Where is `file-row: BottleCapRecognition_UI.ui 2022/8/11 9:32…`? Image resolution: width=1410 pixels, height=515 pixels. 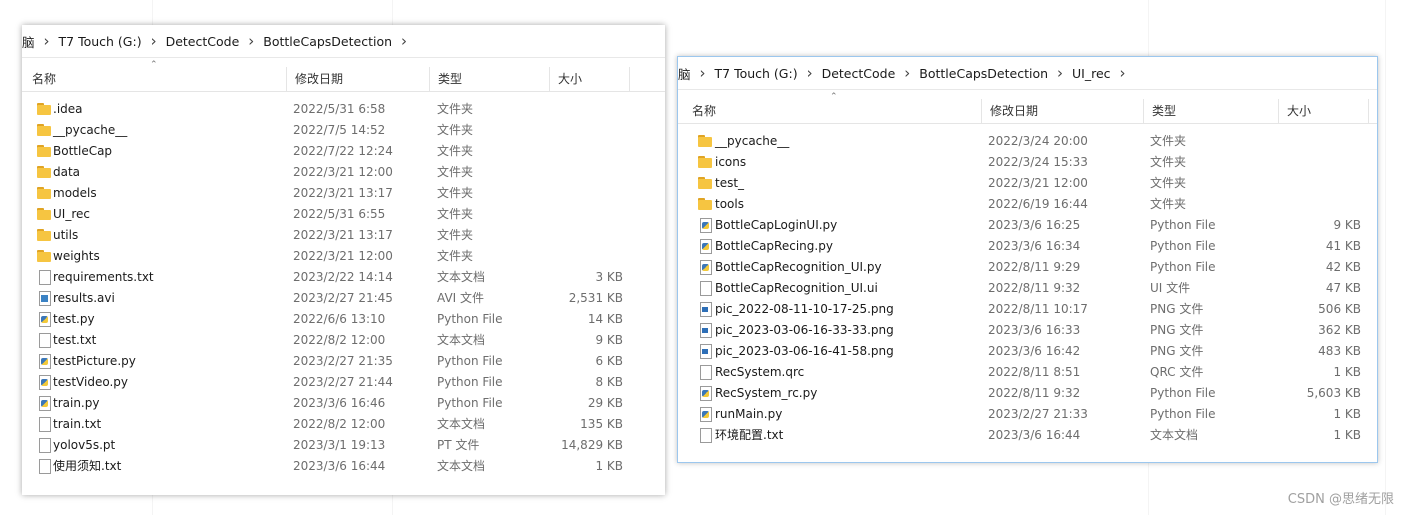 file-row: BottleCapRecognition_UI.ui 2022/8/11 9:32… is located at coordinates (1027, 288).